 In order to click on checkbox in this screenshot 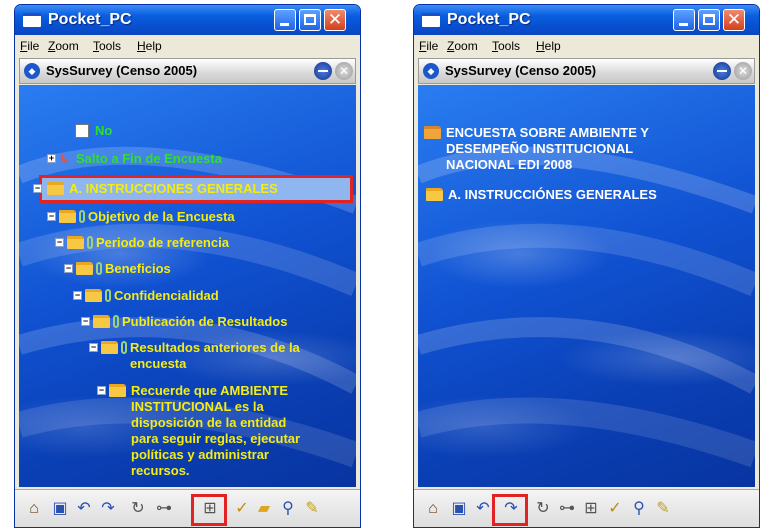, I will do `click(82, 131)`.